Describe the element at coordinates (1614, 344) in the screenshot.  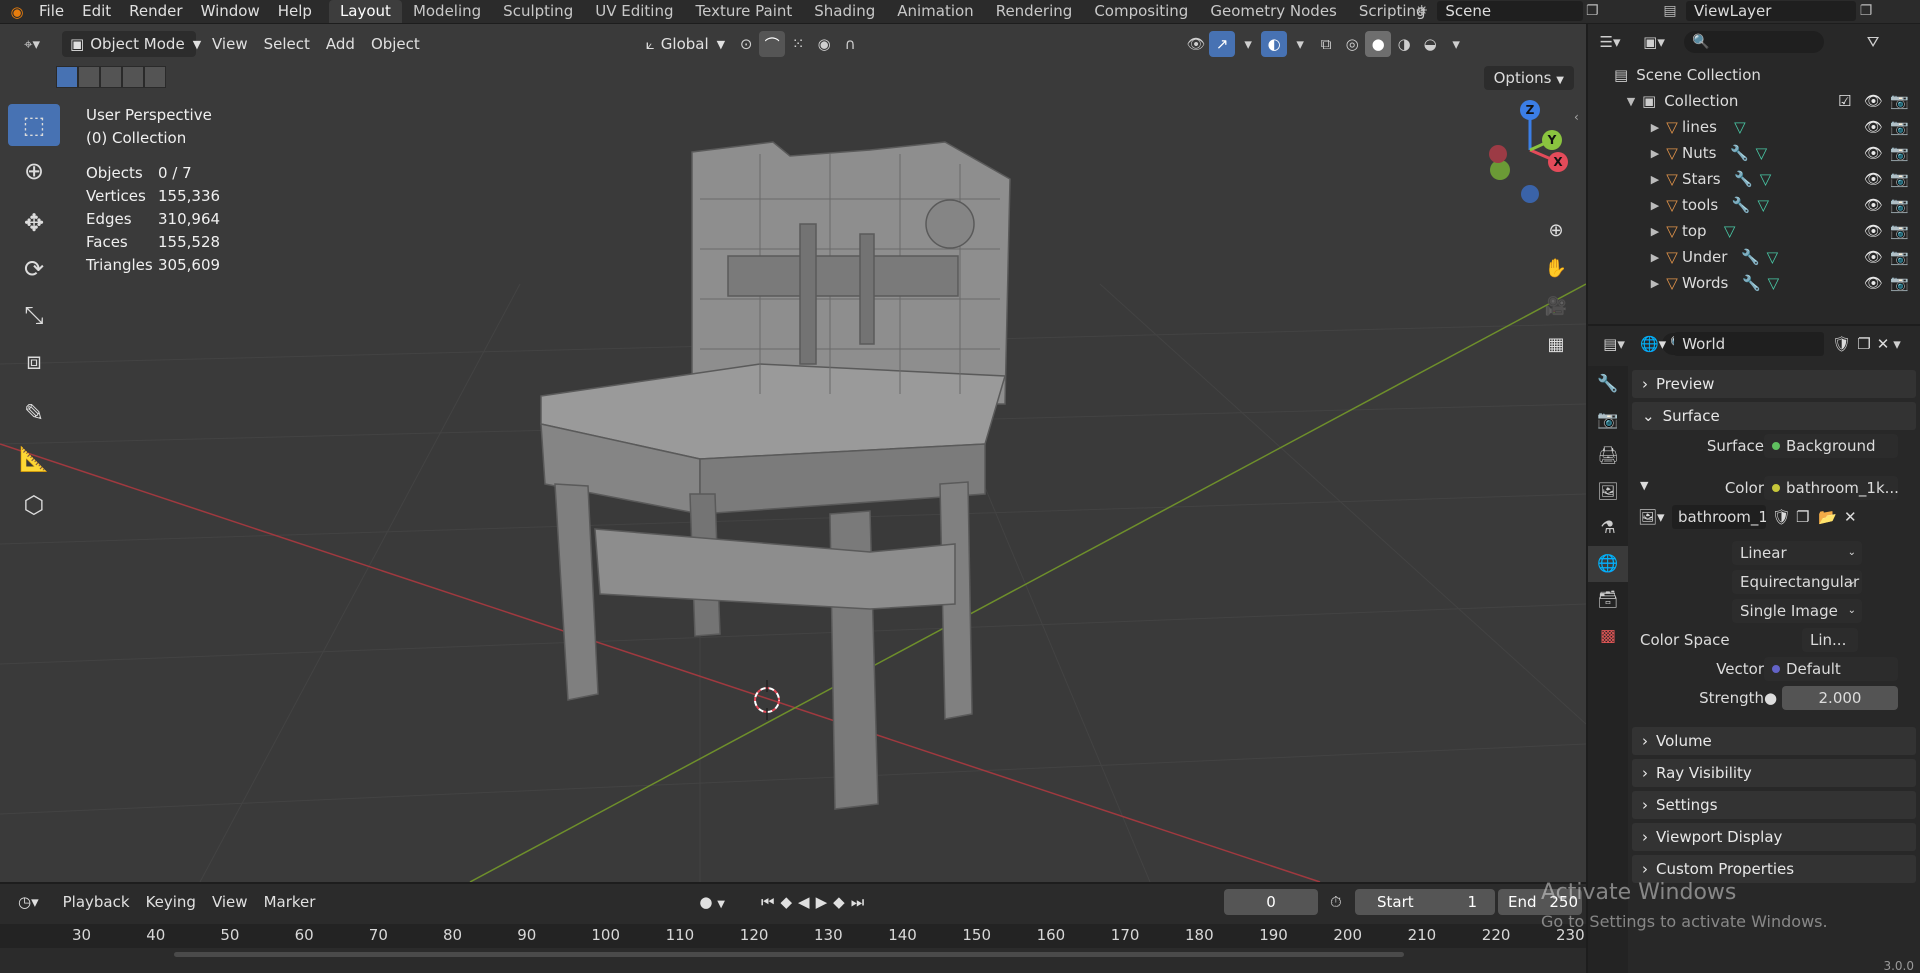
I see `properties-editor-type-icon: ▤▾` at that location.